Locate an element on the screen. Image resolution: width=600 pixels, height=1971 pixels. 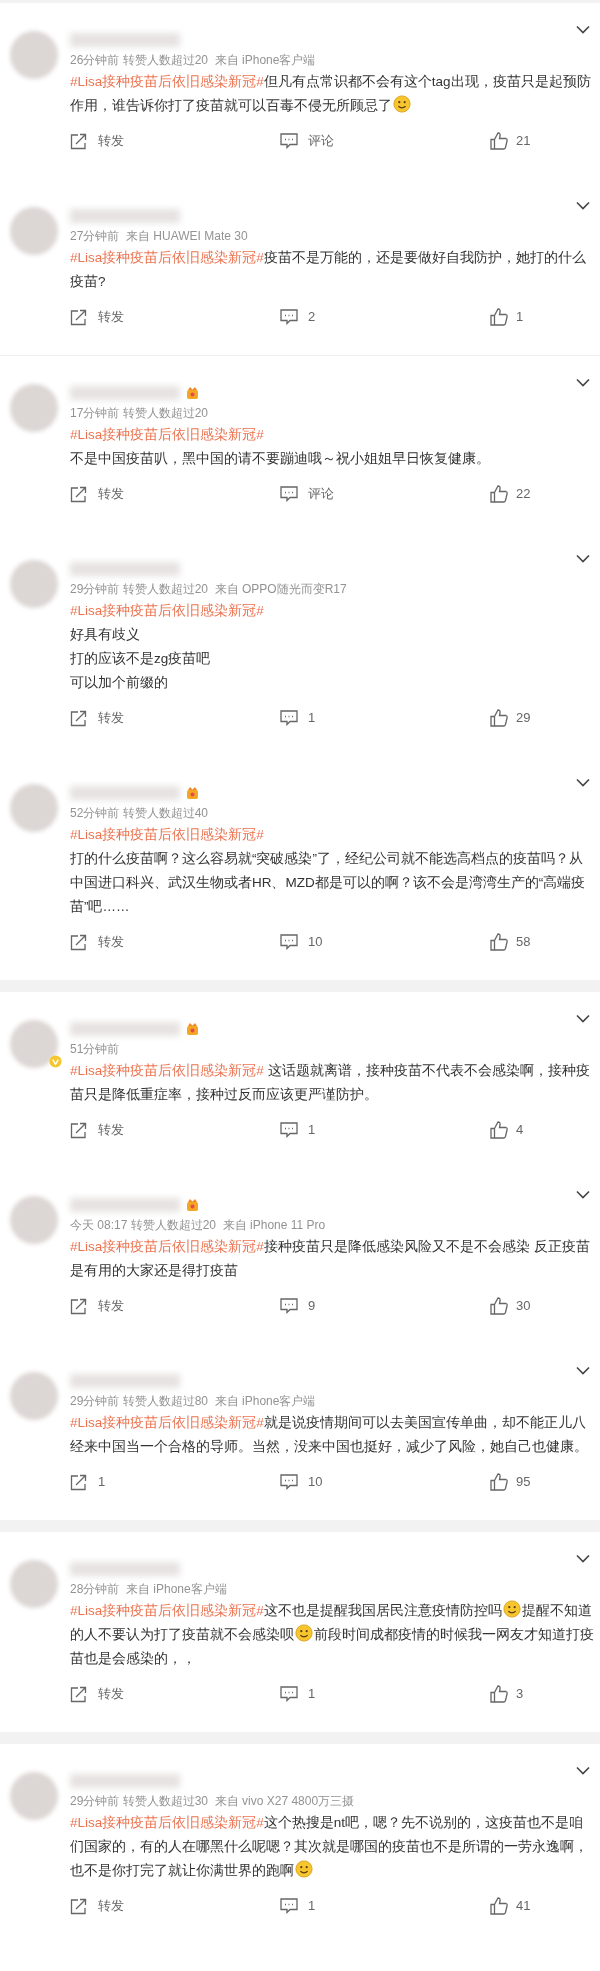
post-meta: 29分钟前 转赞人数超过80 来自 iPhone客户端 is located at coordinates (193, 1401).